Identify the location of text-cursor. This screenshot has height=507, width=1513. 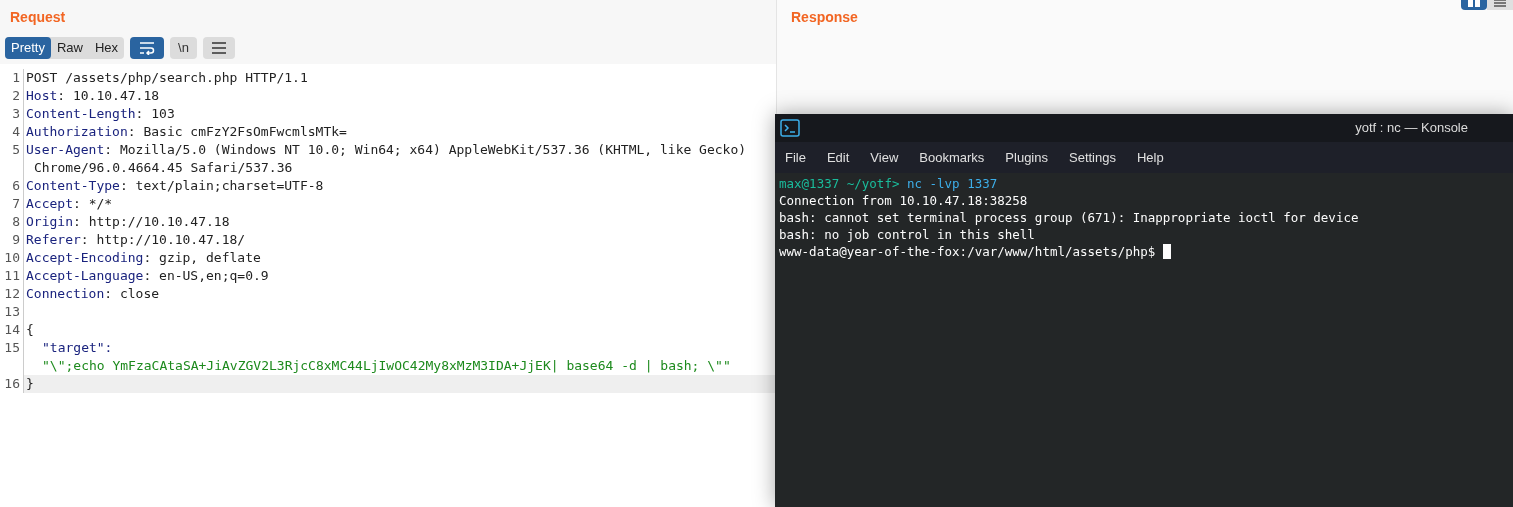
(1167, 251).